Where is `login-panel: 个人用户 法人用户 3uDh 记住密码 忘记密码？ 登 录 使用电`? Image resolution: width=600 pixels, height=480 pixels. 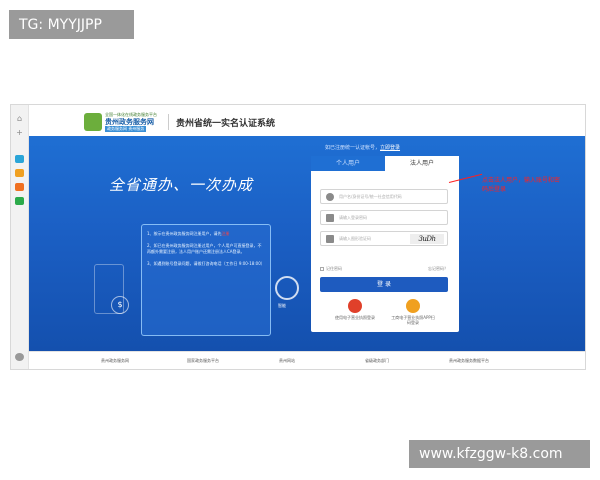 login-panel: 个人用户 法人用户 3uDh 记住密码 忘记密码？ 登 录 使用电 is located at coordinates (385, 244).